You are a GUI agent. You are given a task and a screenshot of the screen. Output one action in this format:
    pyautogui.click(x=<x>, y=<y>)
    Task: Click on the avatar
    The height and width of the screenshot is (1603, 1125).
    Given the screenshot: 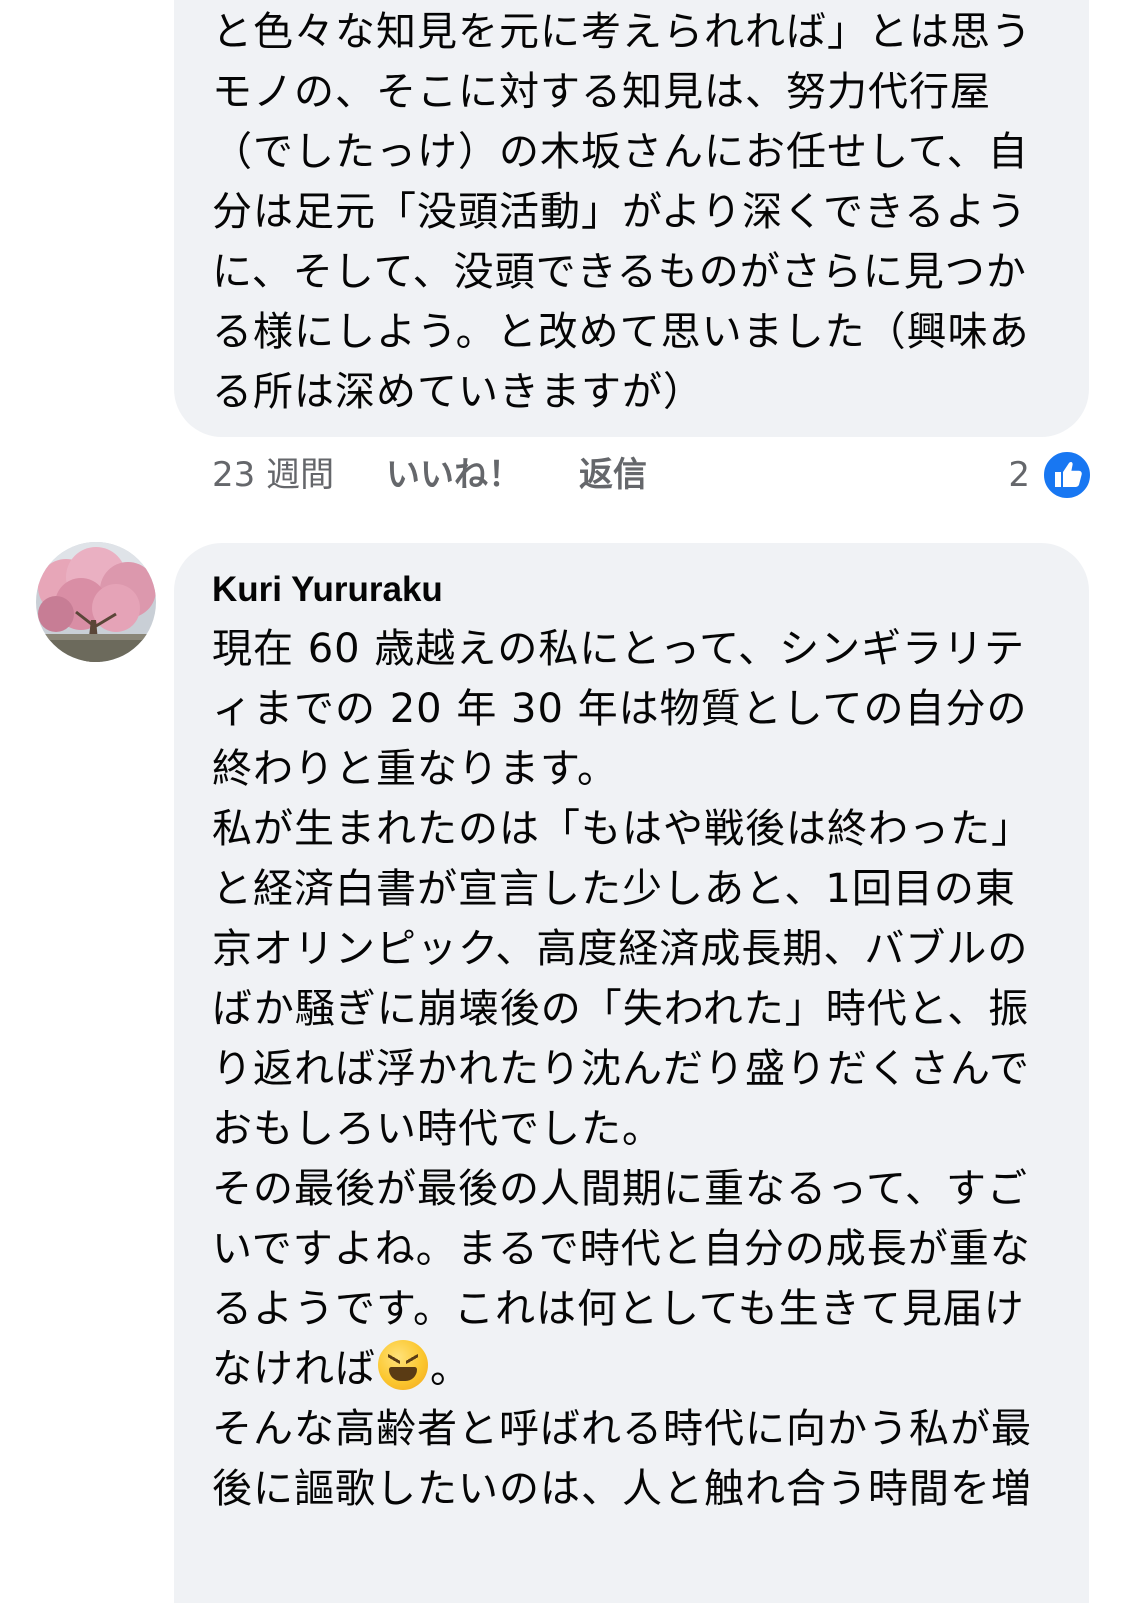 What is the action you would take?
    pyautogui.click(x=96, y=602)
    